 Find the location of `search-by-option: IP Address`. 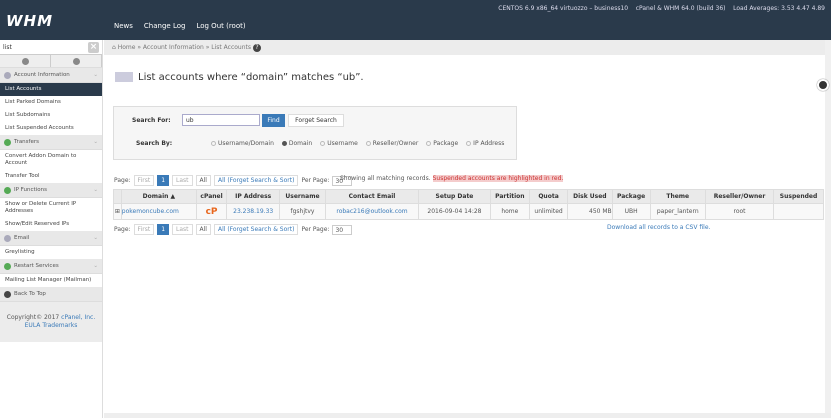

search-by-option: IP Address is located at coordinates (485, 143).